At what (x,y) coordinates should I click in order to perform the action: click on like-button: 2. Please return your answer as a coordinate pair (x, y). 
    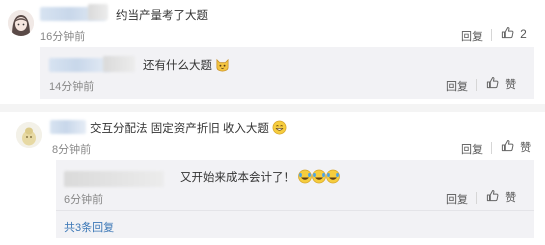
    Looking at the image, I should click on (514, 34).